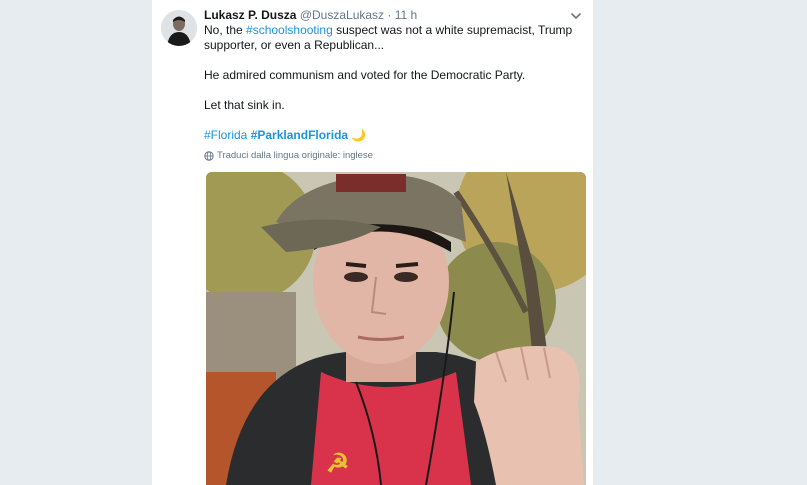  What do you see at coordinates (337, 463) in the screenshot?
I see `hammer-sickle-icon: ☭` at bounding box center [337, 463].